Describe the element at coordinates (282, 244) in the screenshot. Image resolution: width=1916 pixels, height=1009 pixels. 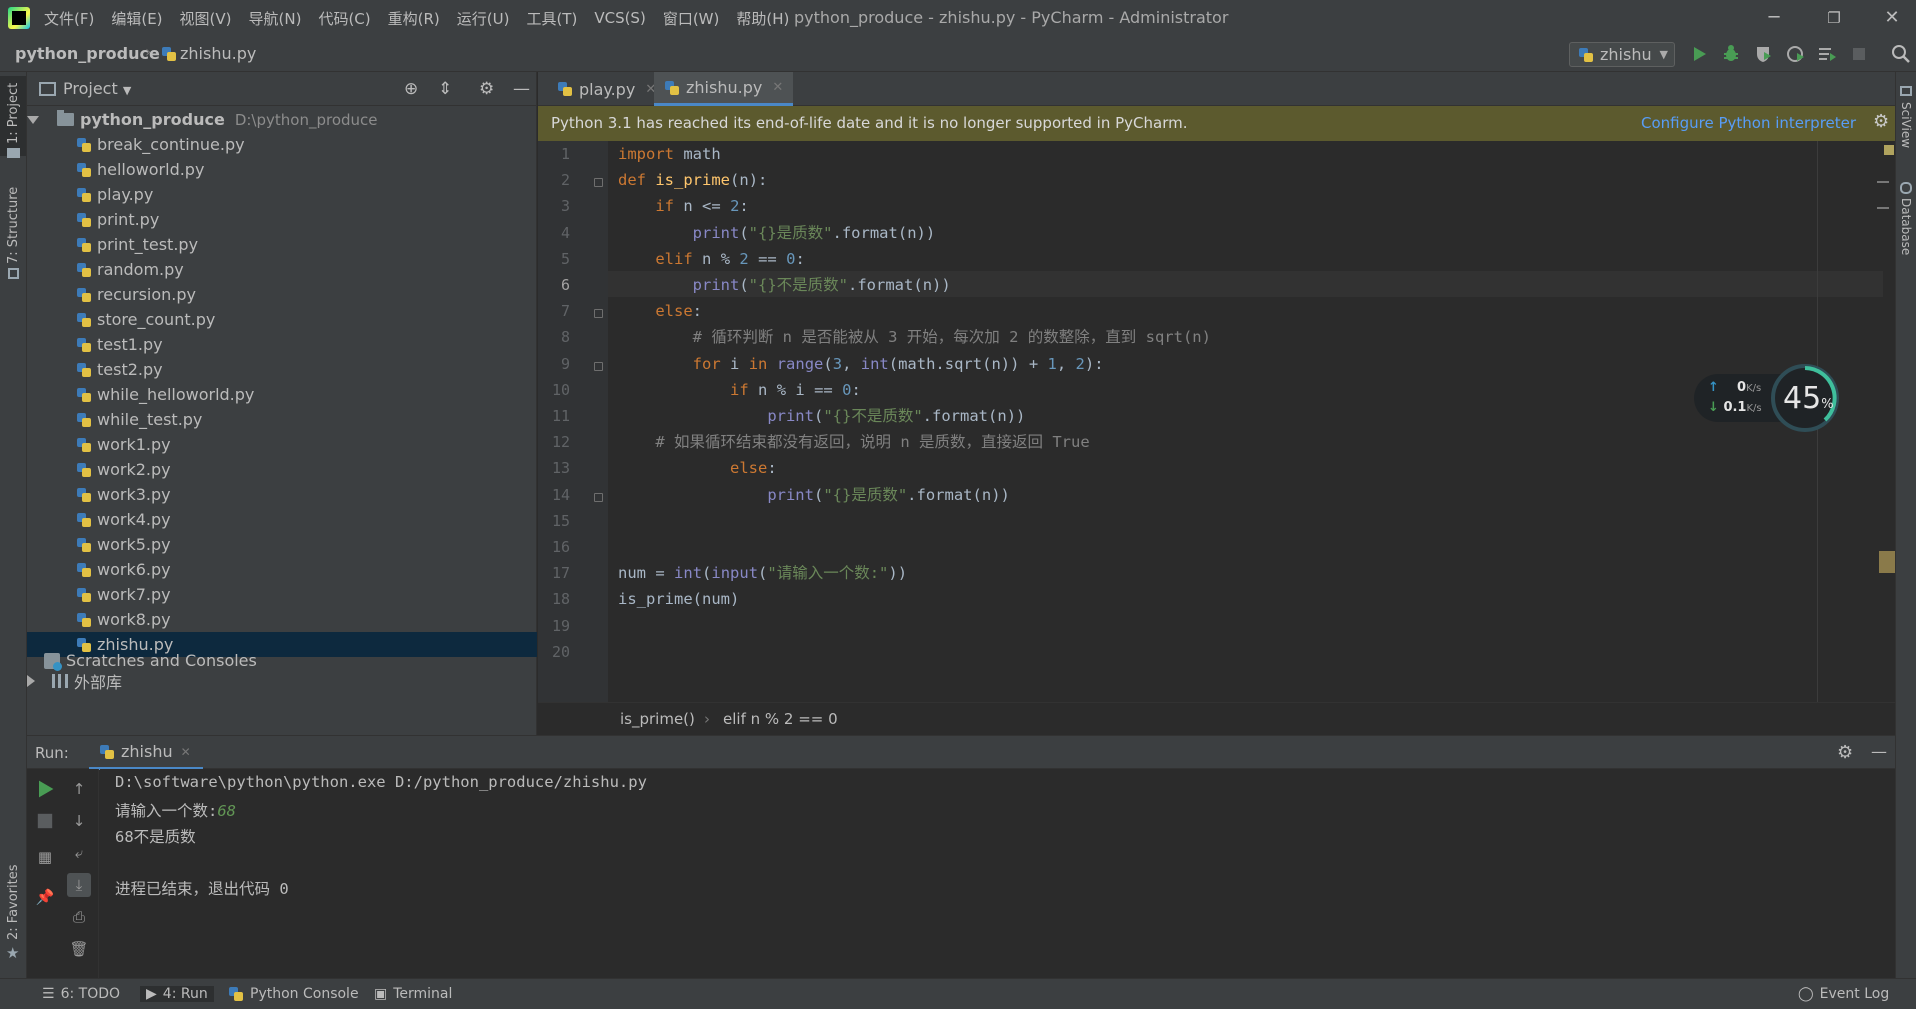
I see `file-item: print_test.py` at that location.